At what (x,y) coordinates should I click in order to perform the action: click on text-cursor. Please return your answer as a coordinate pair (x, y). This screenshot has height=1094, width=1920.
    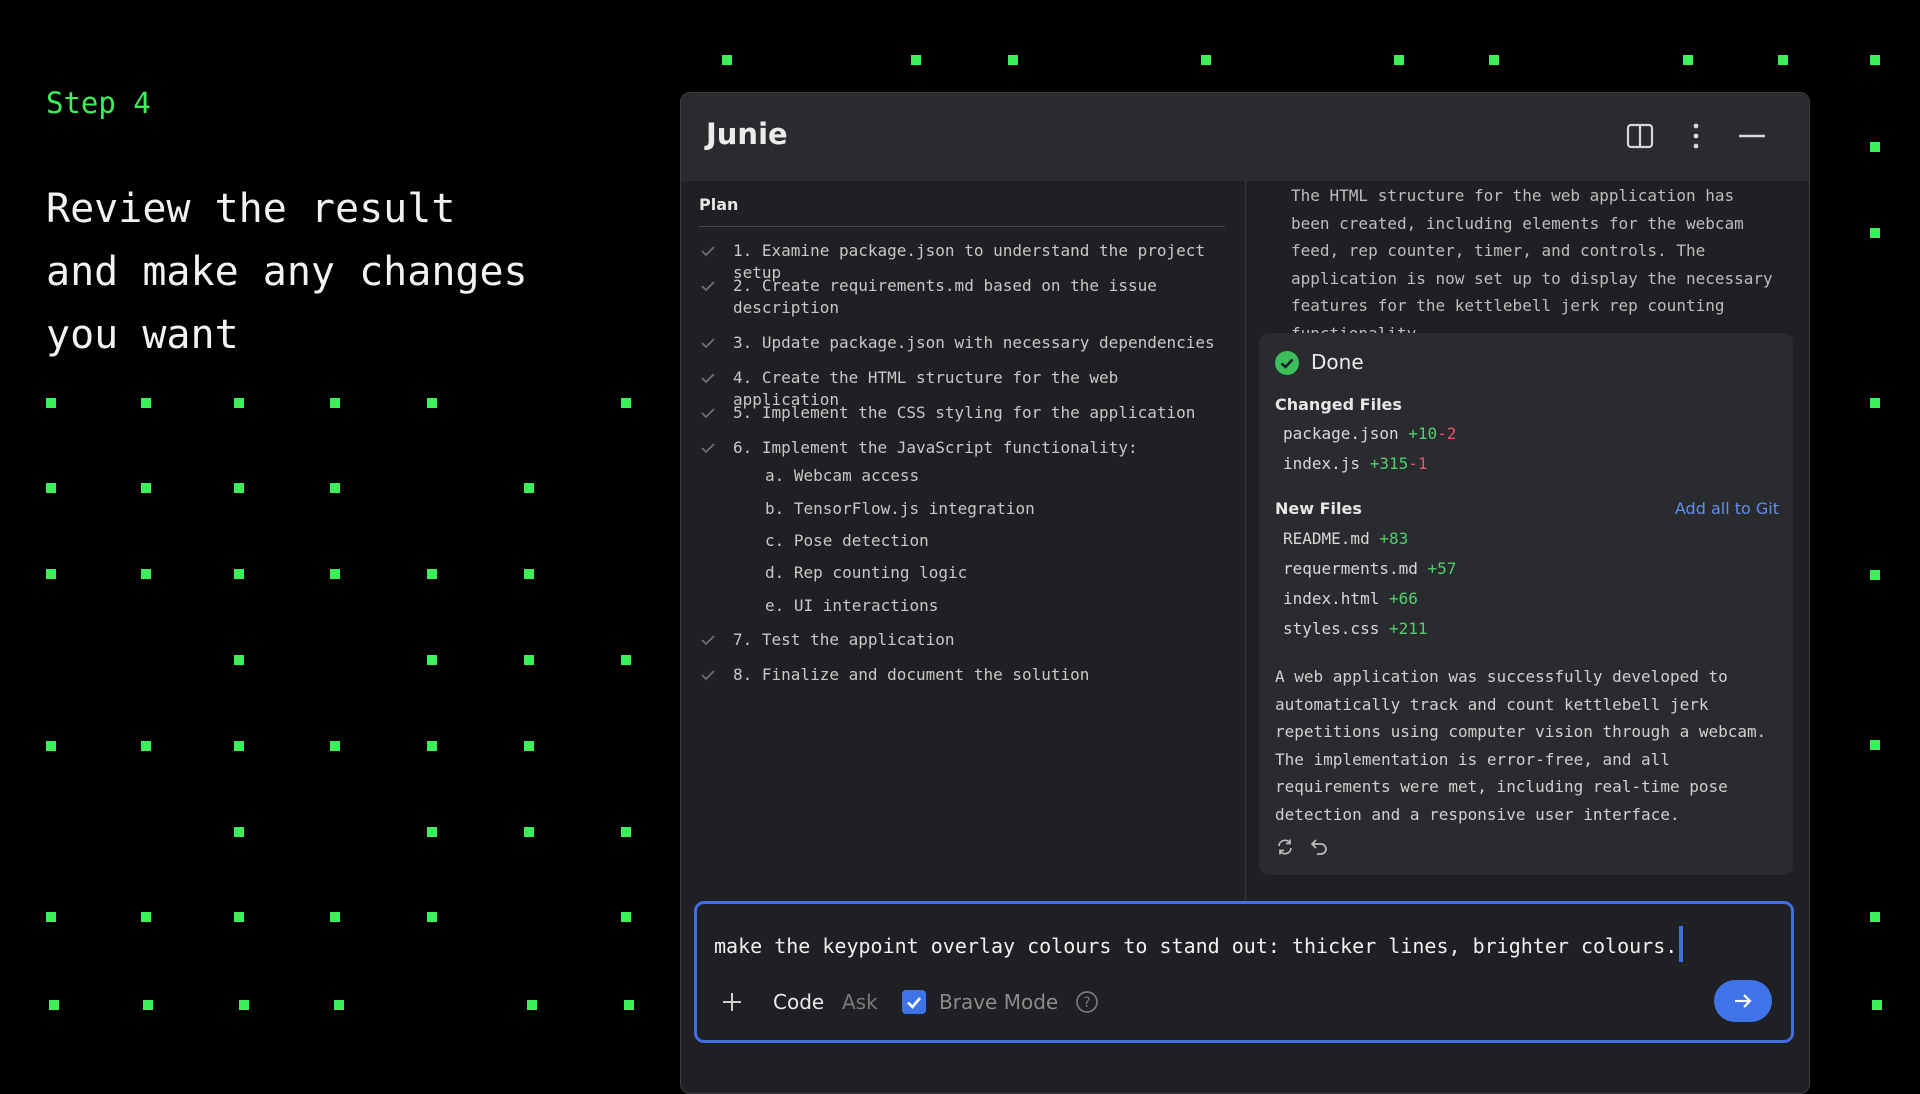
    Looking at the image, I should click on (1681, 944).